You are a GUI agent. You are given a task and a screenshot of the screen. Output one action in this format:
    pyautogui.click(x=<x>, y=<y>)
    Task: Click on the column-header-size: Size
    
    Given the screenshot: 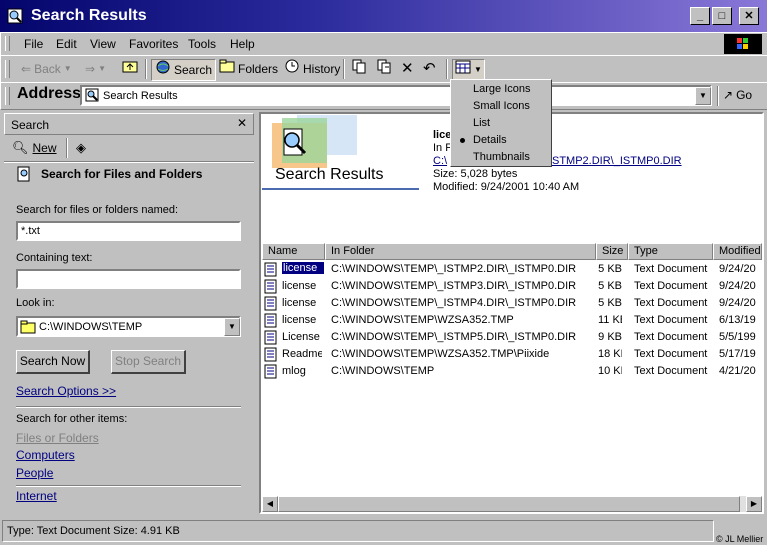 What is the action you would take?
    pyautogui.click(x=612, y=251)
    